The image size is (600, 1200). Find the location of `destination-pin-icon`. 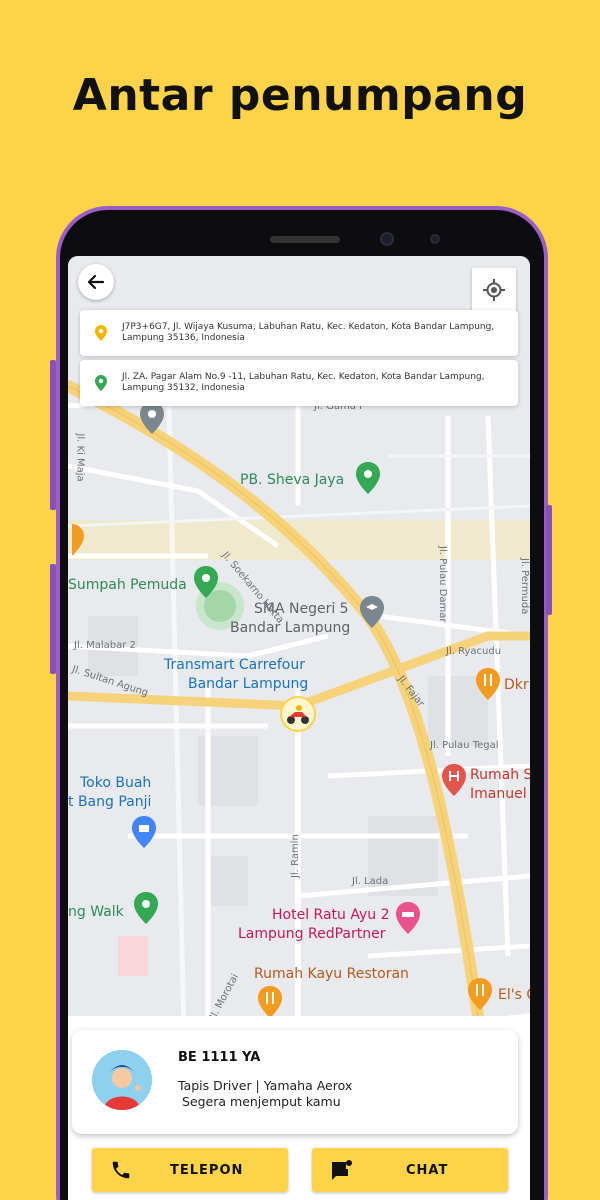

destination-pin-icon is located at coordinates (101, 383).